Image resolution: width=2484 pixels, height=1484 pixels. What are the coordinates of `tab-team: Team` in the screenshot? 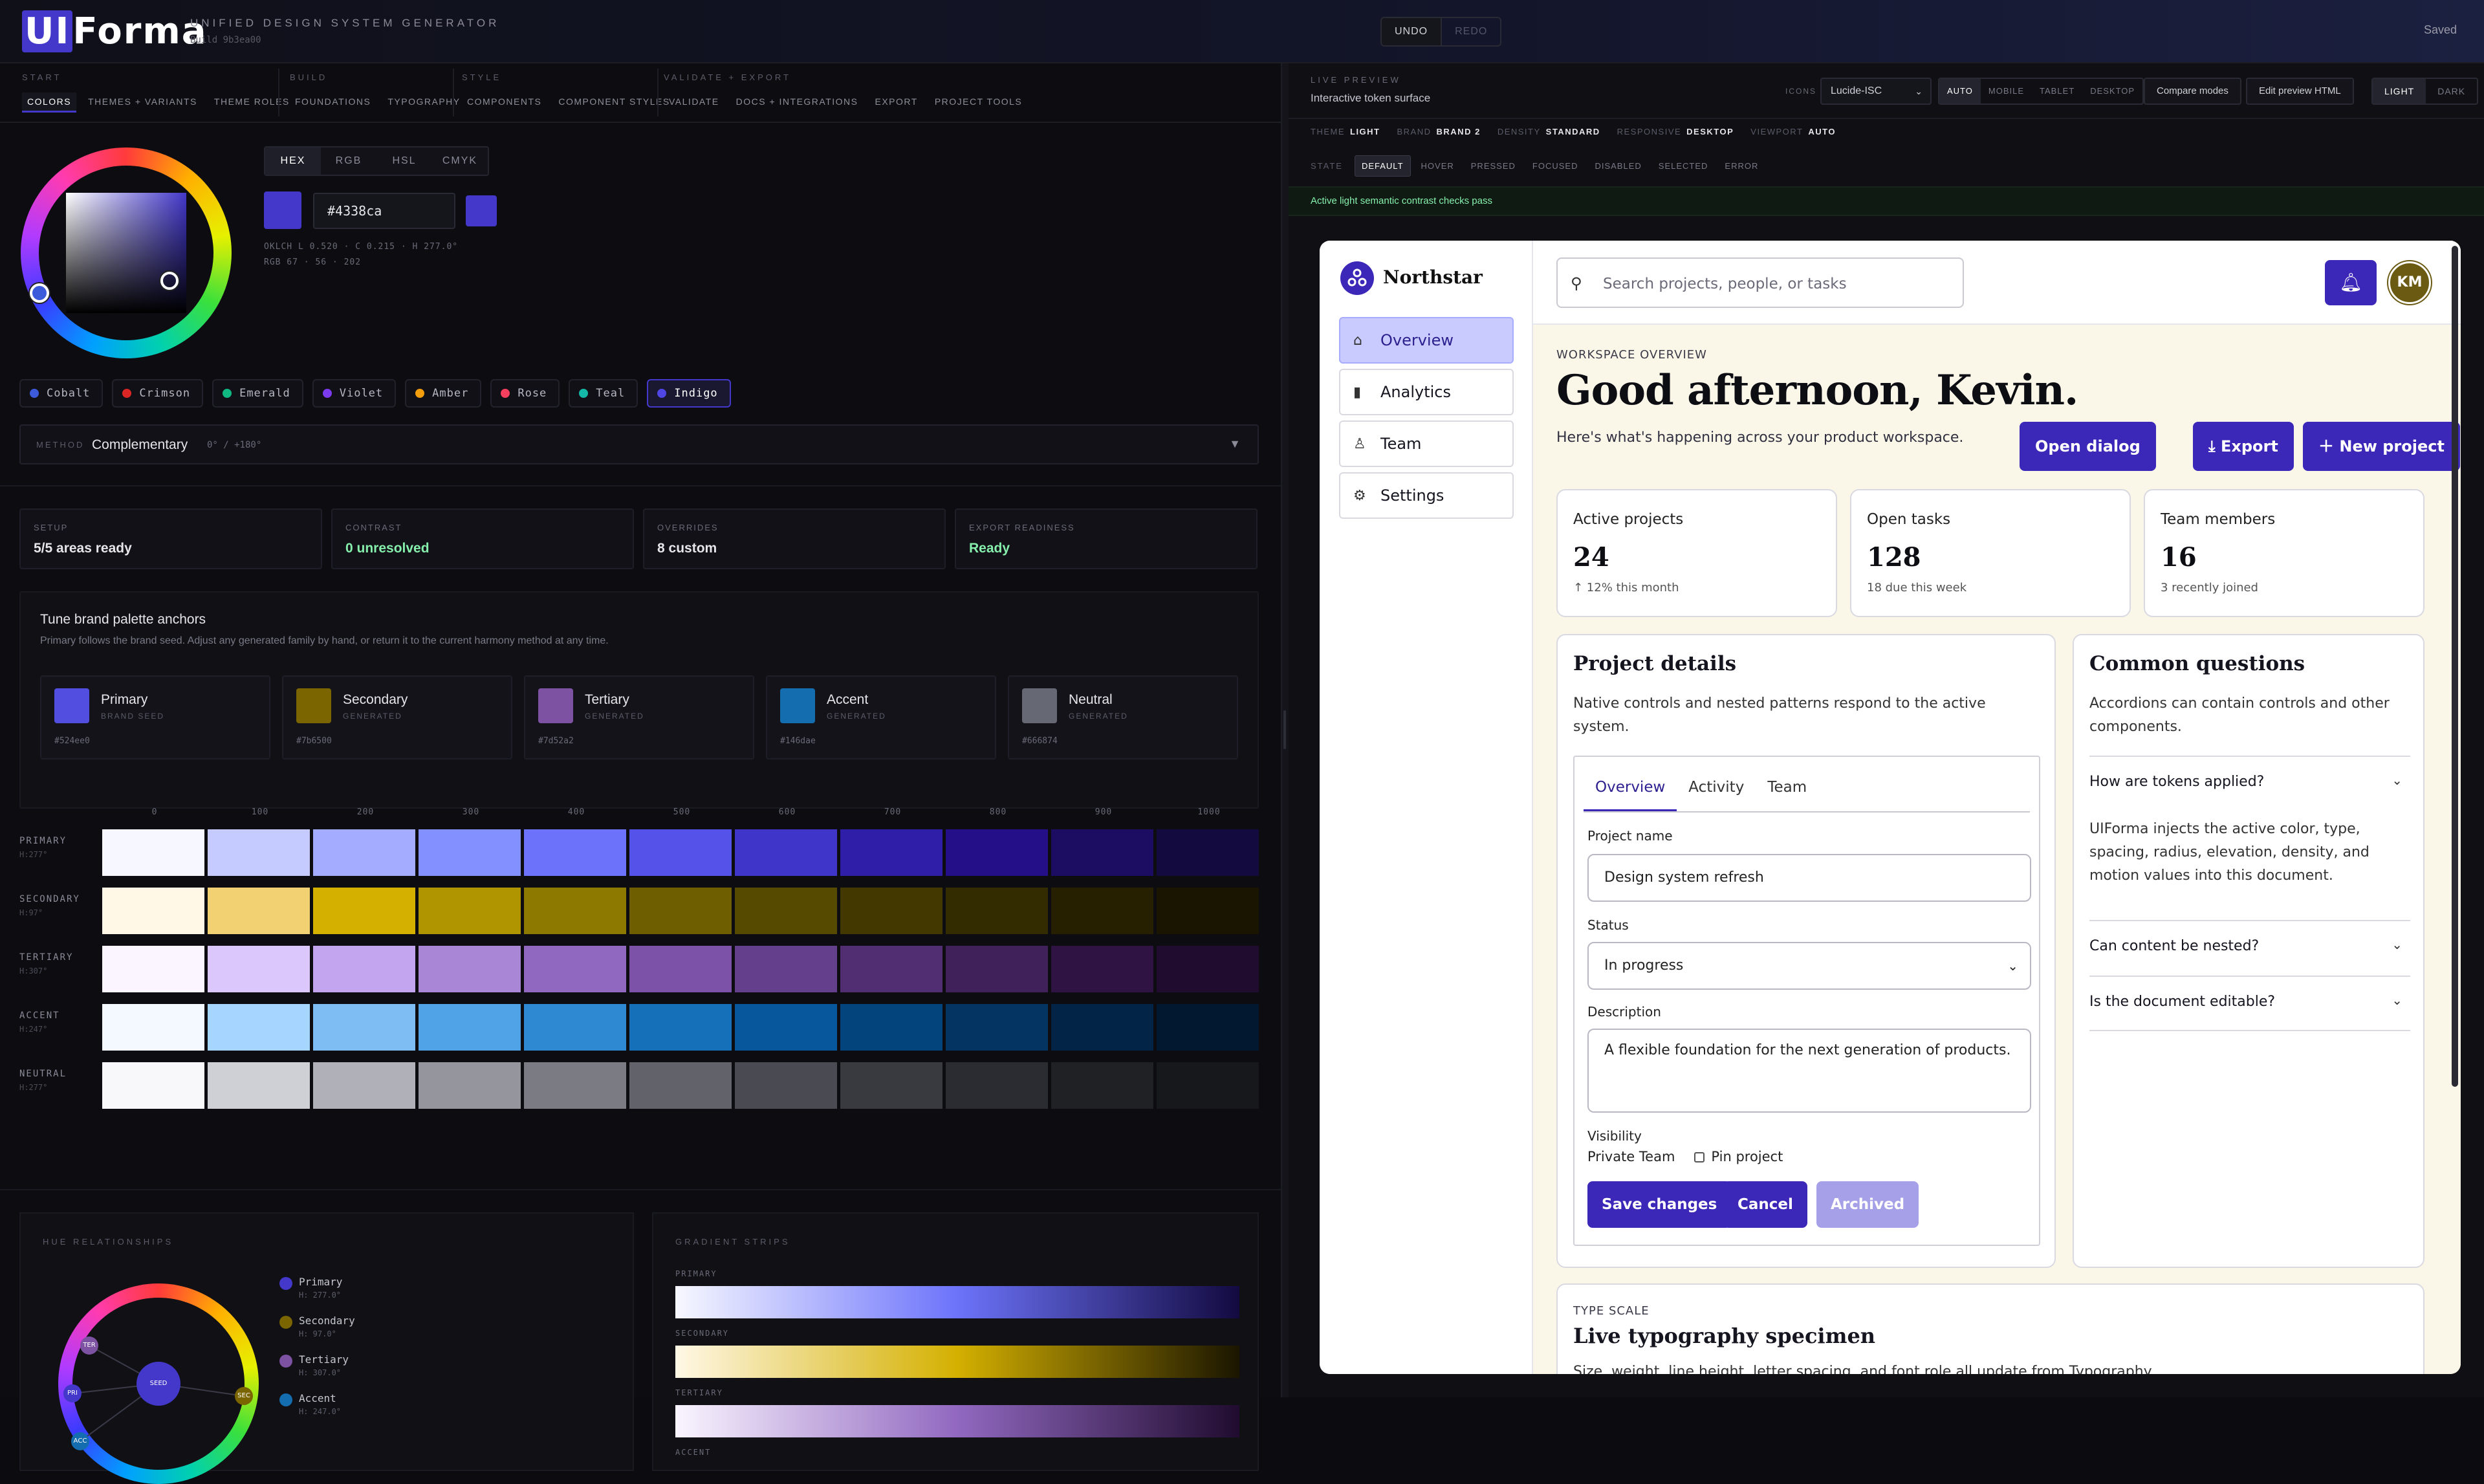 It's located at (1787, 788).